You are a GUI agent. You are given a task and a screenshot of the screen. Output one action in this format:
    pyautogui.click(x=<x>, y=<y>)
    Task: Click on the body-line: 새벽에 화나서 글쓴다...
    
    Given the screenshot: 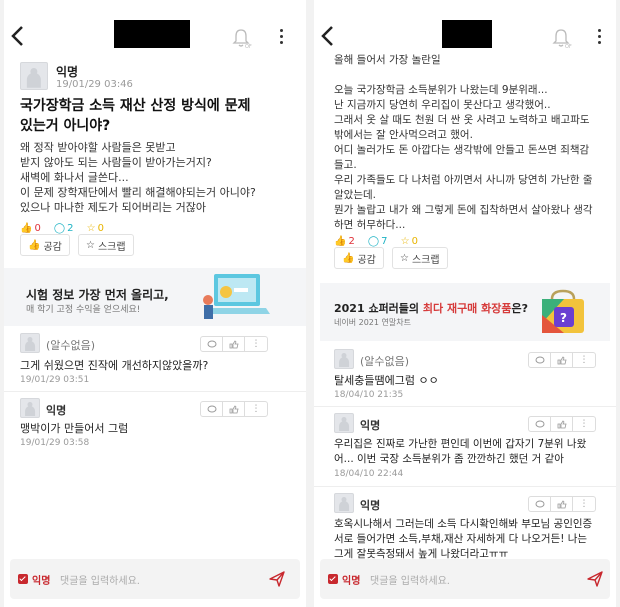 What is the action you would take?
    pyautogui.click(x=74, y=177)
    